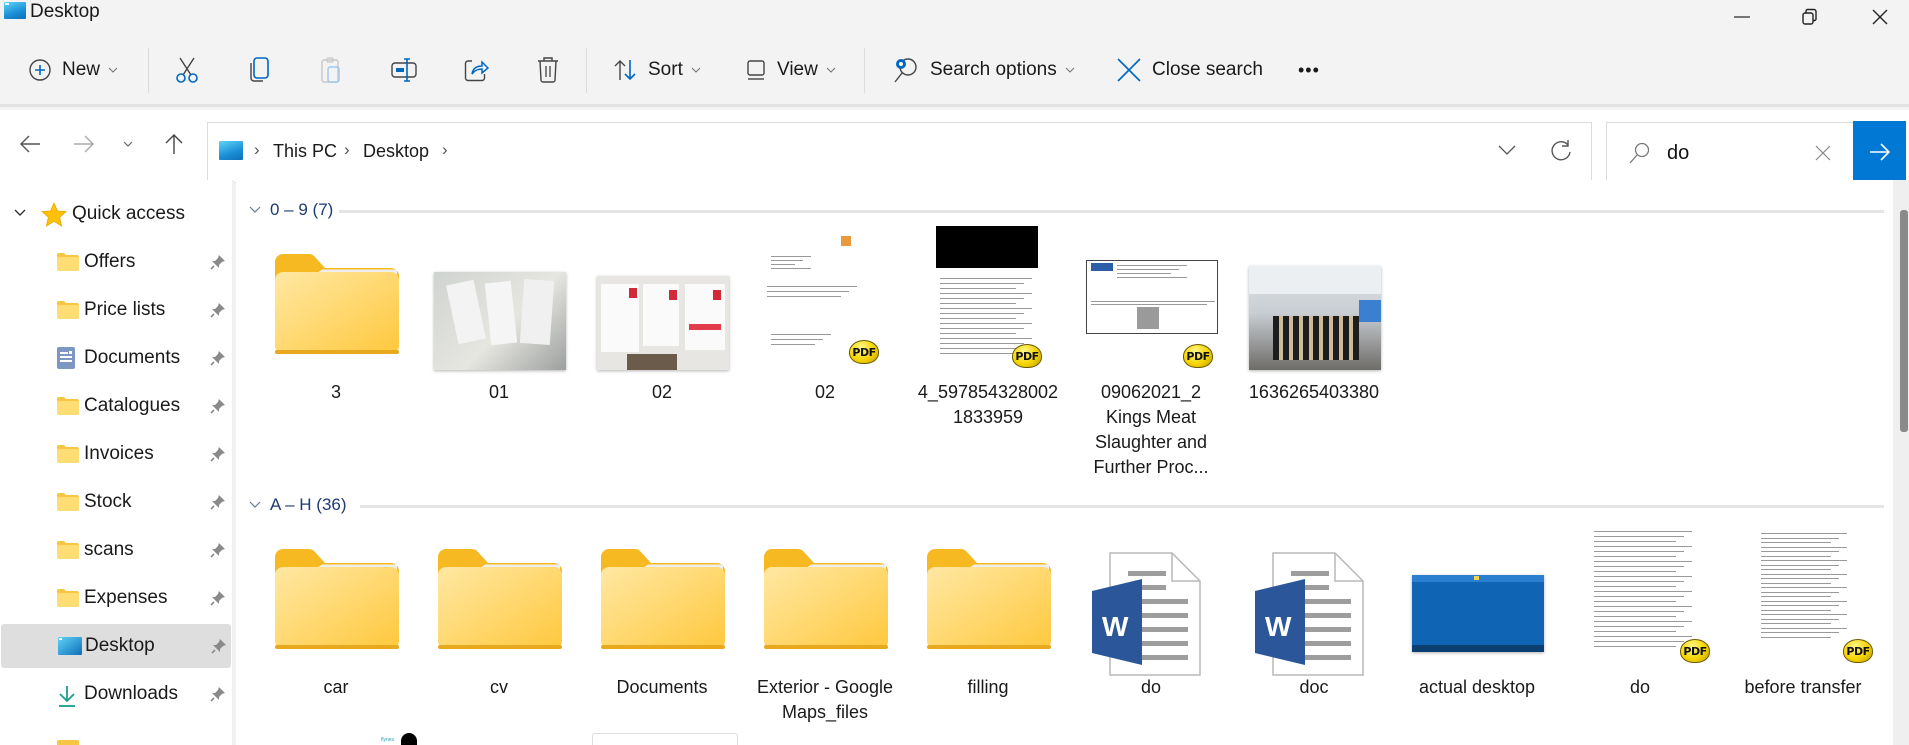 This screenshot has height=745, width=1909. I want to click on new-button: New, so click(73, 70).